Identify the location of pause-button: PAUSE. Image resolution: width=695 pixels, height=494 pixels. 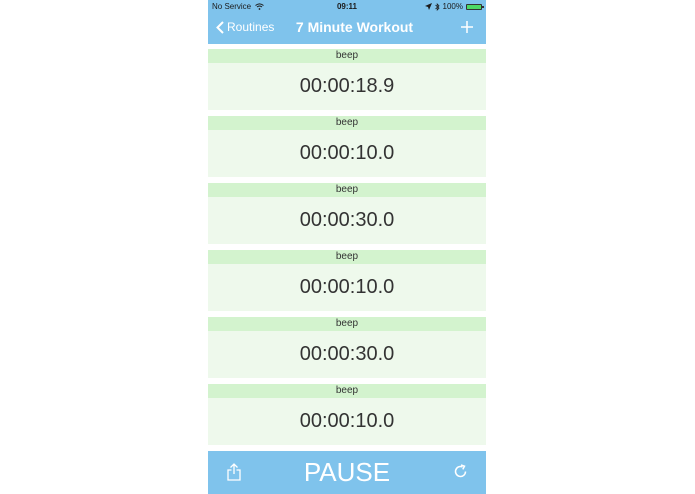
(347, 472).